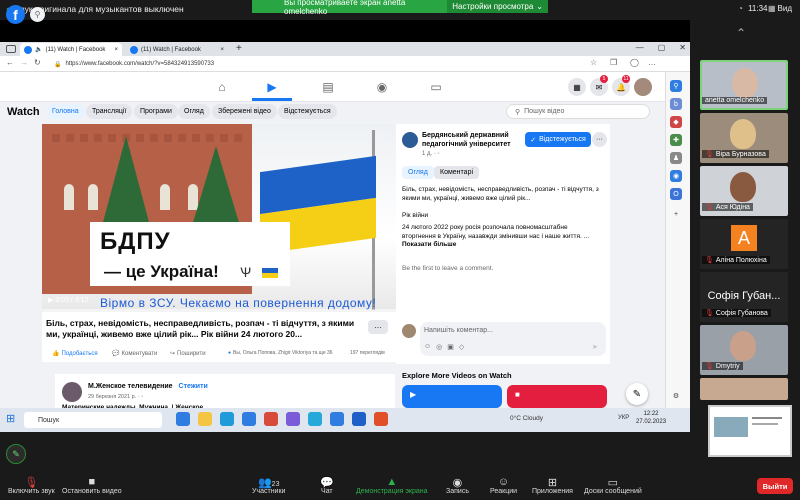 This screenshot has height=500, width=800. What do you see at coordinates (268, 485) in the screenshot?
I see `participants-button: 👥23 Участники` at bounding box center [268, 485].